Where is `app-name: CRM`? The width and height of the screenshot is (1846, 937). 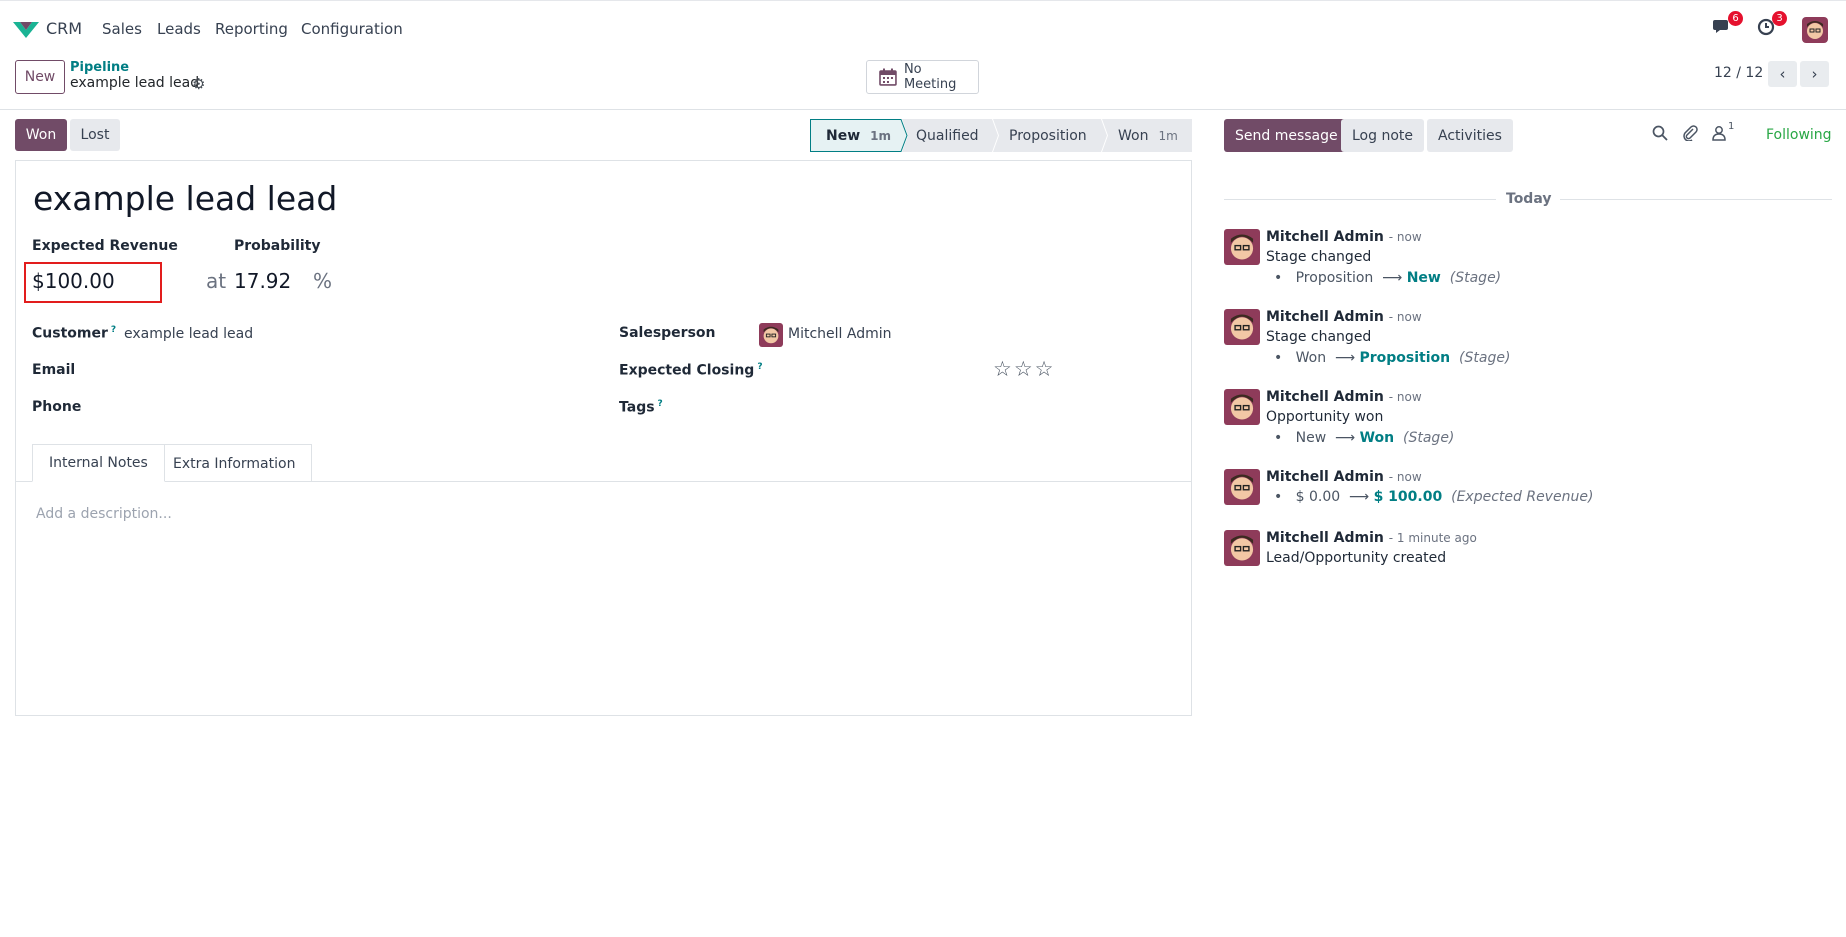 app-name: CRM is located at coordinates (64, 28).